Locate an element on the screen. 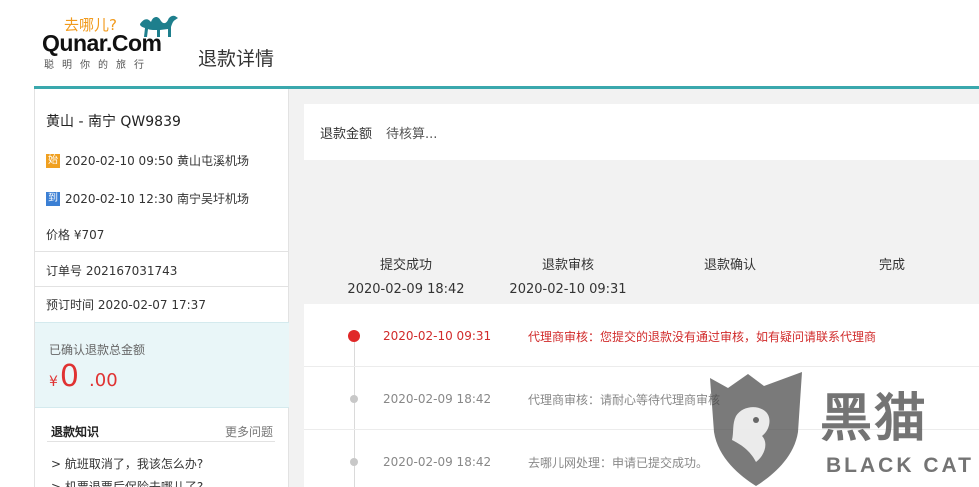 This screenshot has height=487, width=979. step-confirm: 退款确认 is located at coordinates (730, 268).